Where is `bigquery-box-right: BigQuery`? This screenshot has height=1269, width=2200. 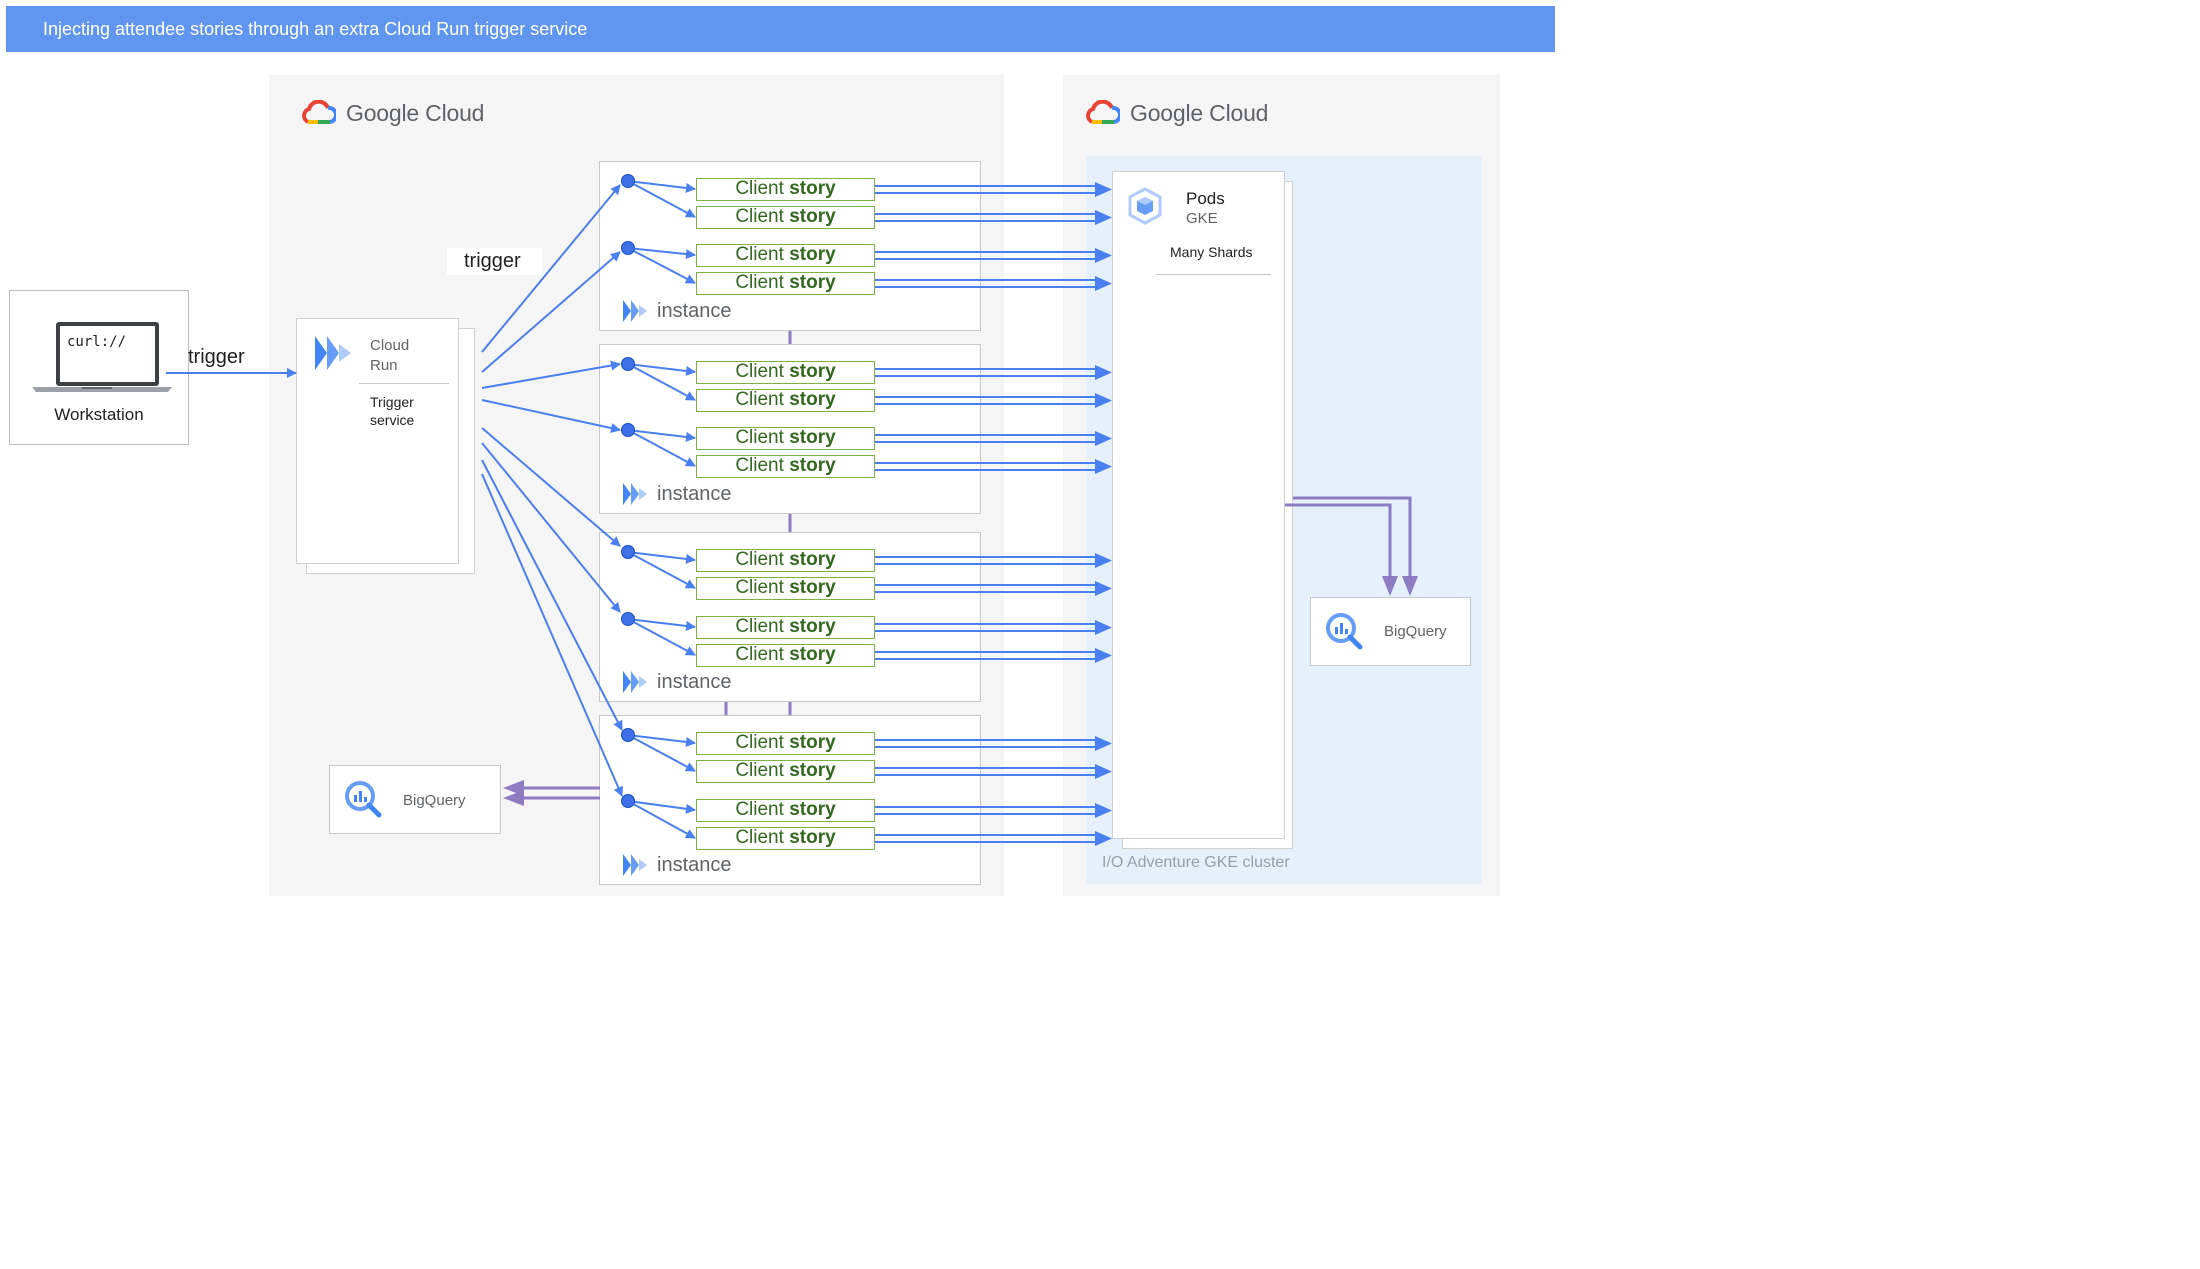 bigquery-box-right: BigQuery is located at coordinates (1390, 631).